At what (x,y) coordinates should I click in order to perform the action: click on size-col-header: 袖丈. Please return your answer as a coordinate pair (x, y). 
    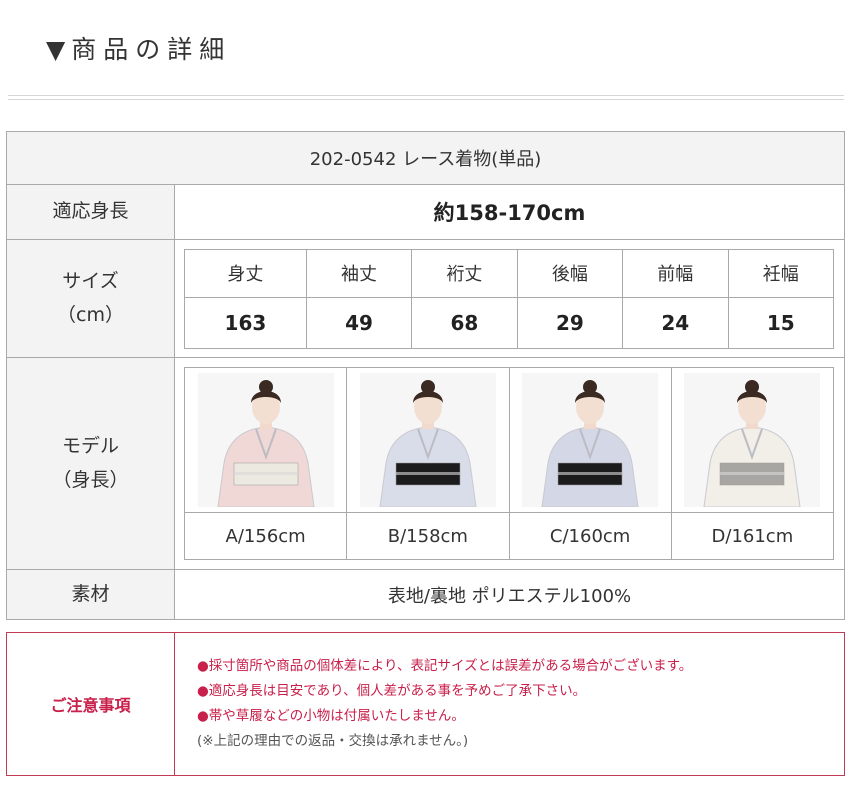
    Looking at the image, I should click on (359, 273).